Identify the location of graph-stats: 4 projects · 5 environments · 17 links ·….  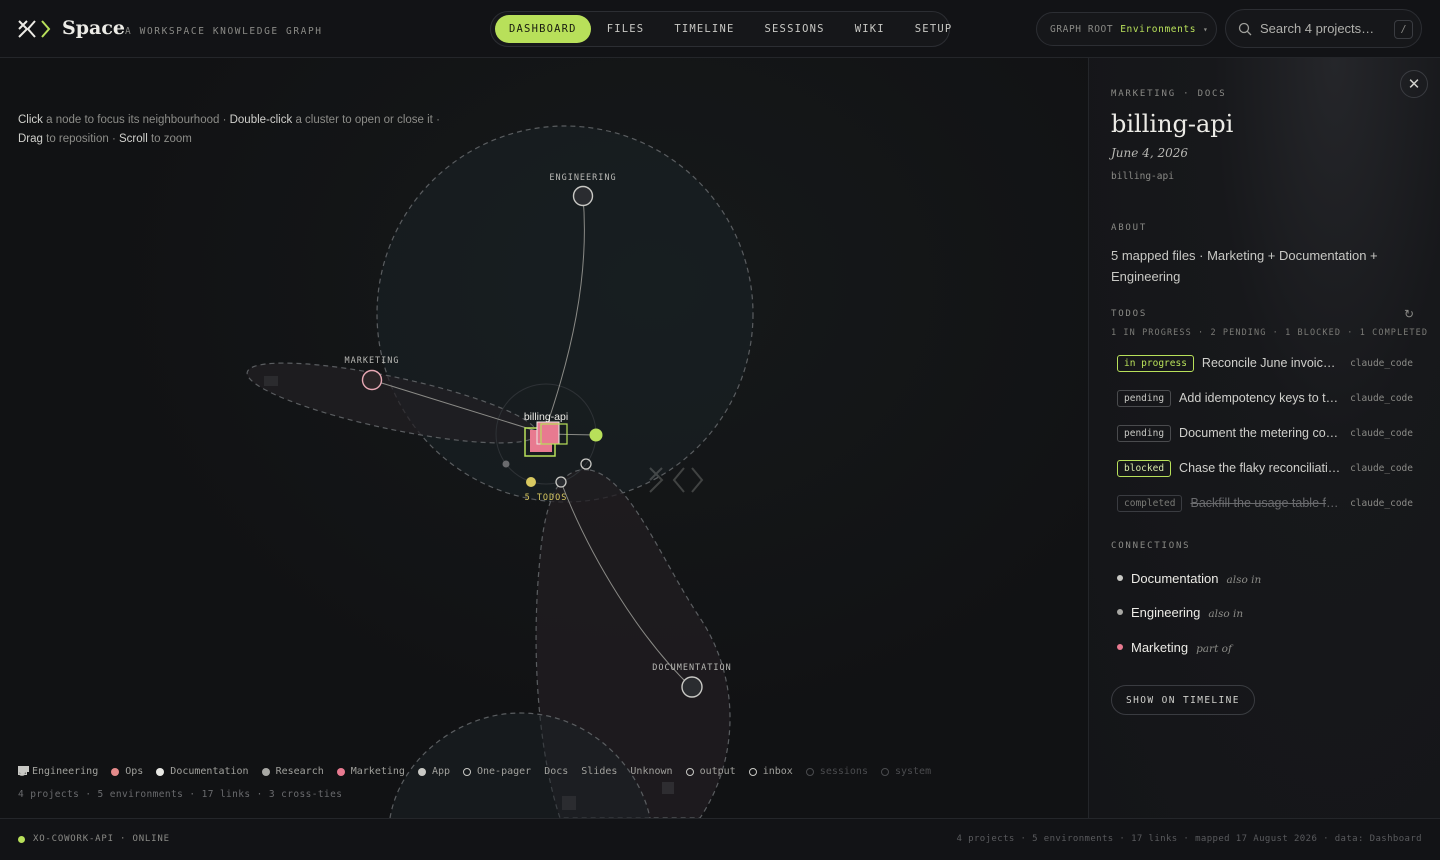
(180, 794).